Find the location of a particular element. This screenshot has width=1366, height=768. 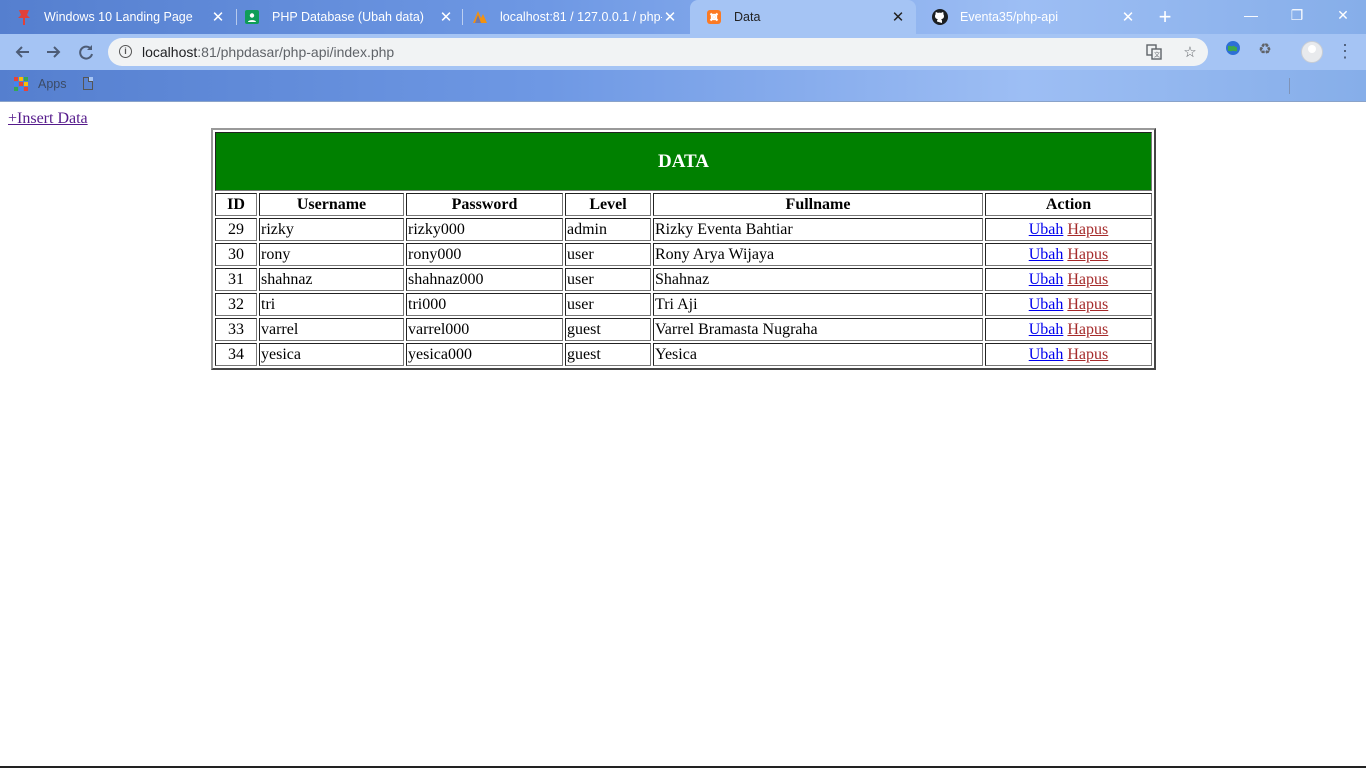

forward-button is located at coordinates (54, 52).